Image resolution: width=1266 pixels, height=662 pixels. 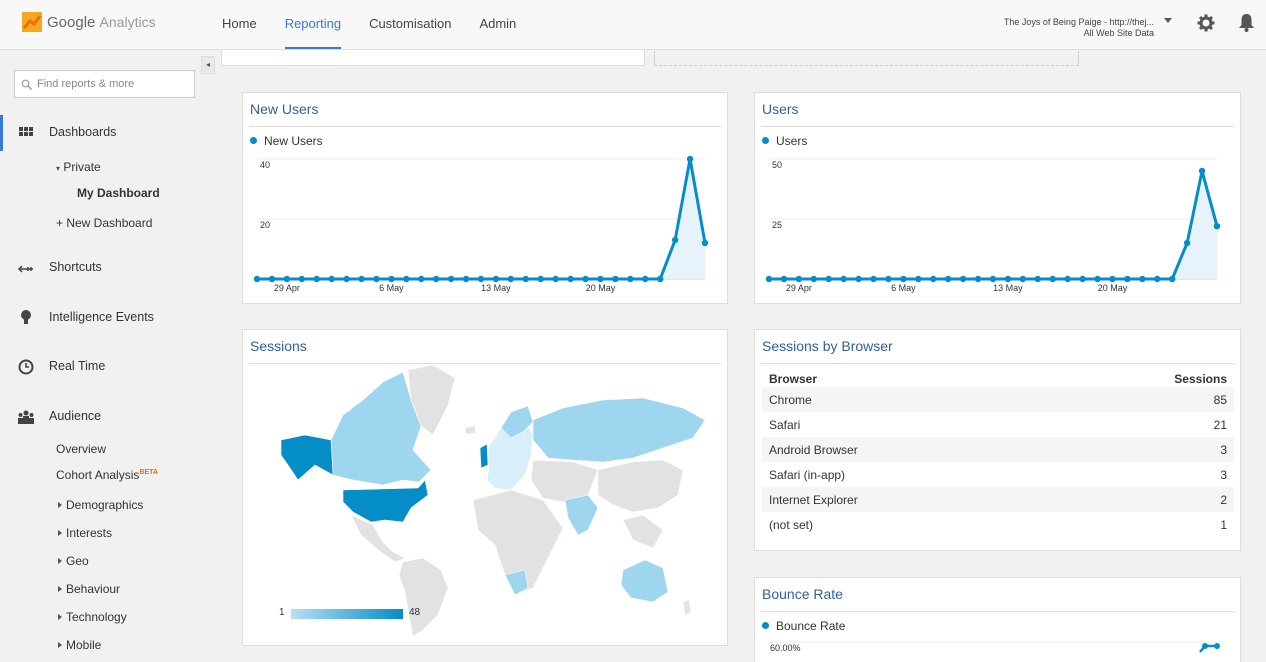 I want to click on y-tick-label: 20, so click(x=265, y=225).